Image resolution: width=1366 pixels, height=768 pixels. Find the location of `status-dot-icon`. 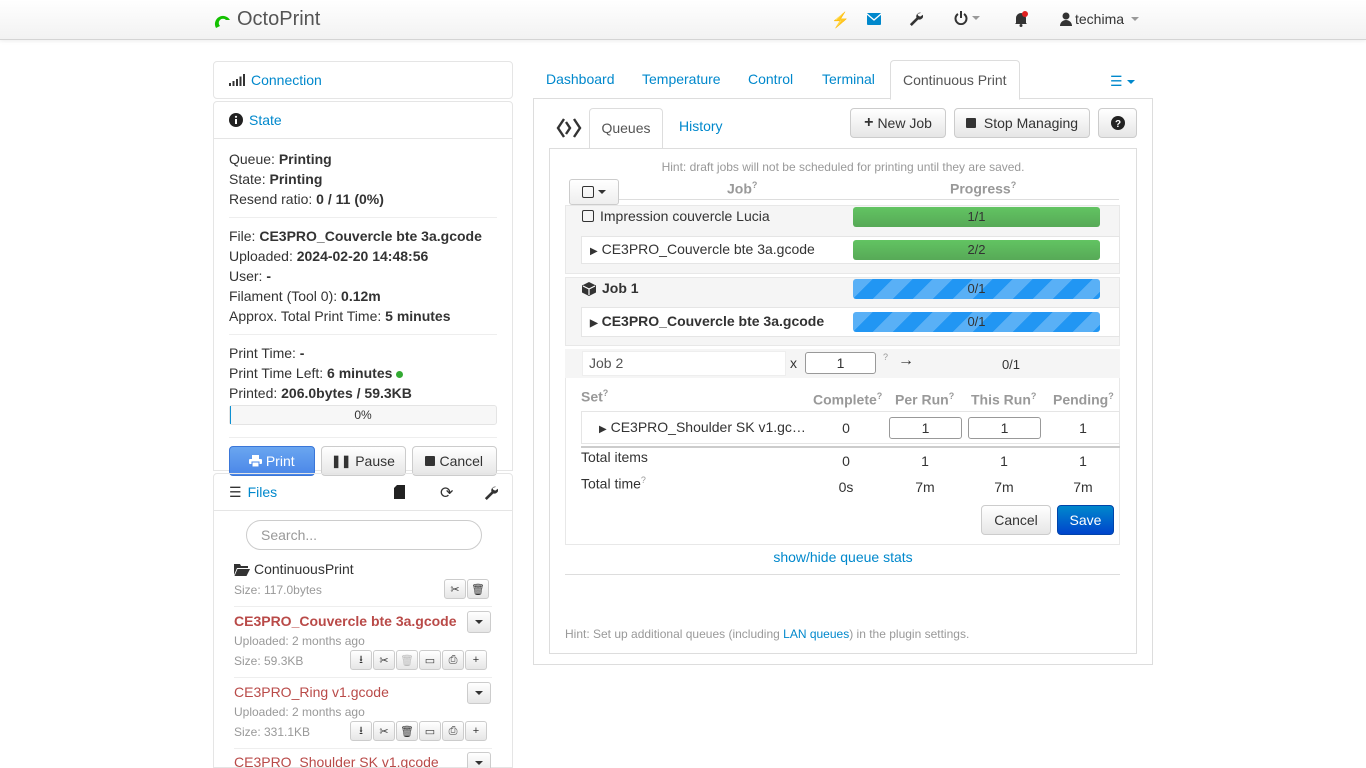

status-dot-icon is located at coordinates (400, 374).